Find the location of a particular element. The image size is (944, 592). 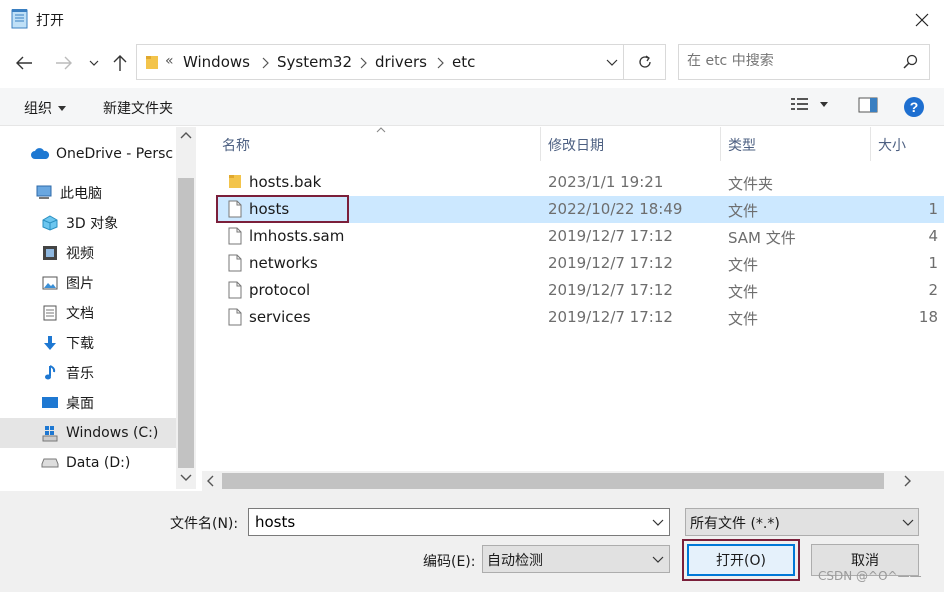

table-row: lmhosts.sam 2019/12/7 17:12 SAM 文件 4 is located at coordinates (580, 236).